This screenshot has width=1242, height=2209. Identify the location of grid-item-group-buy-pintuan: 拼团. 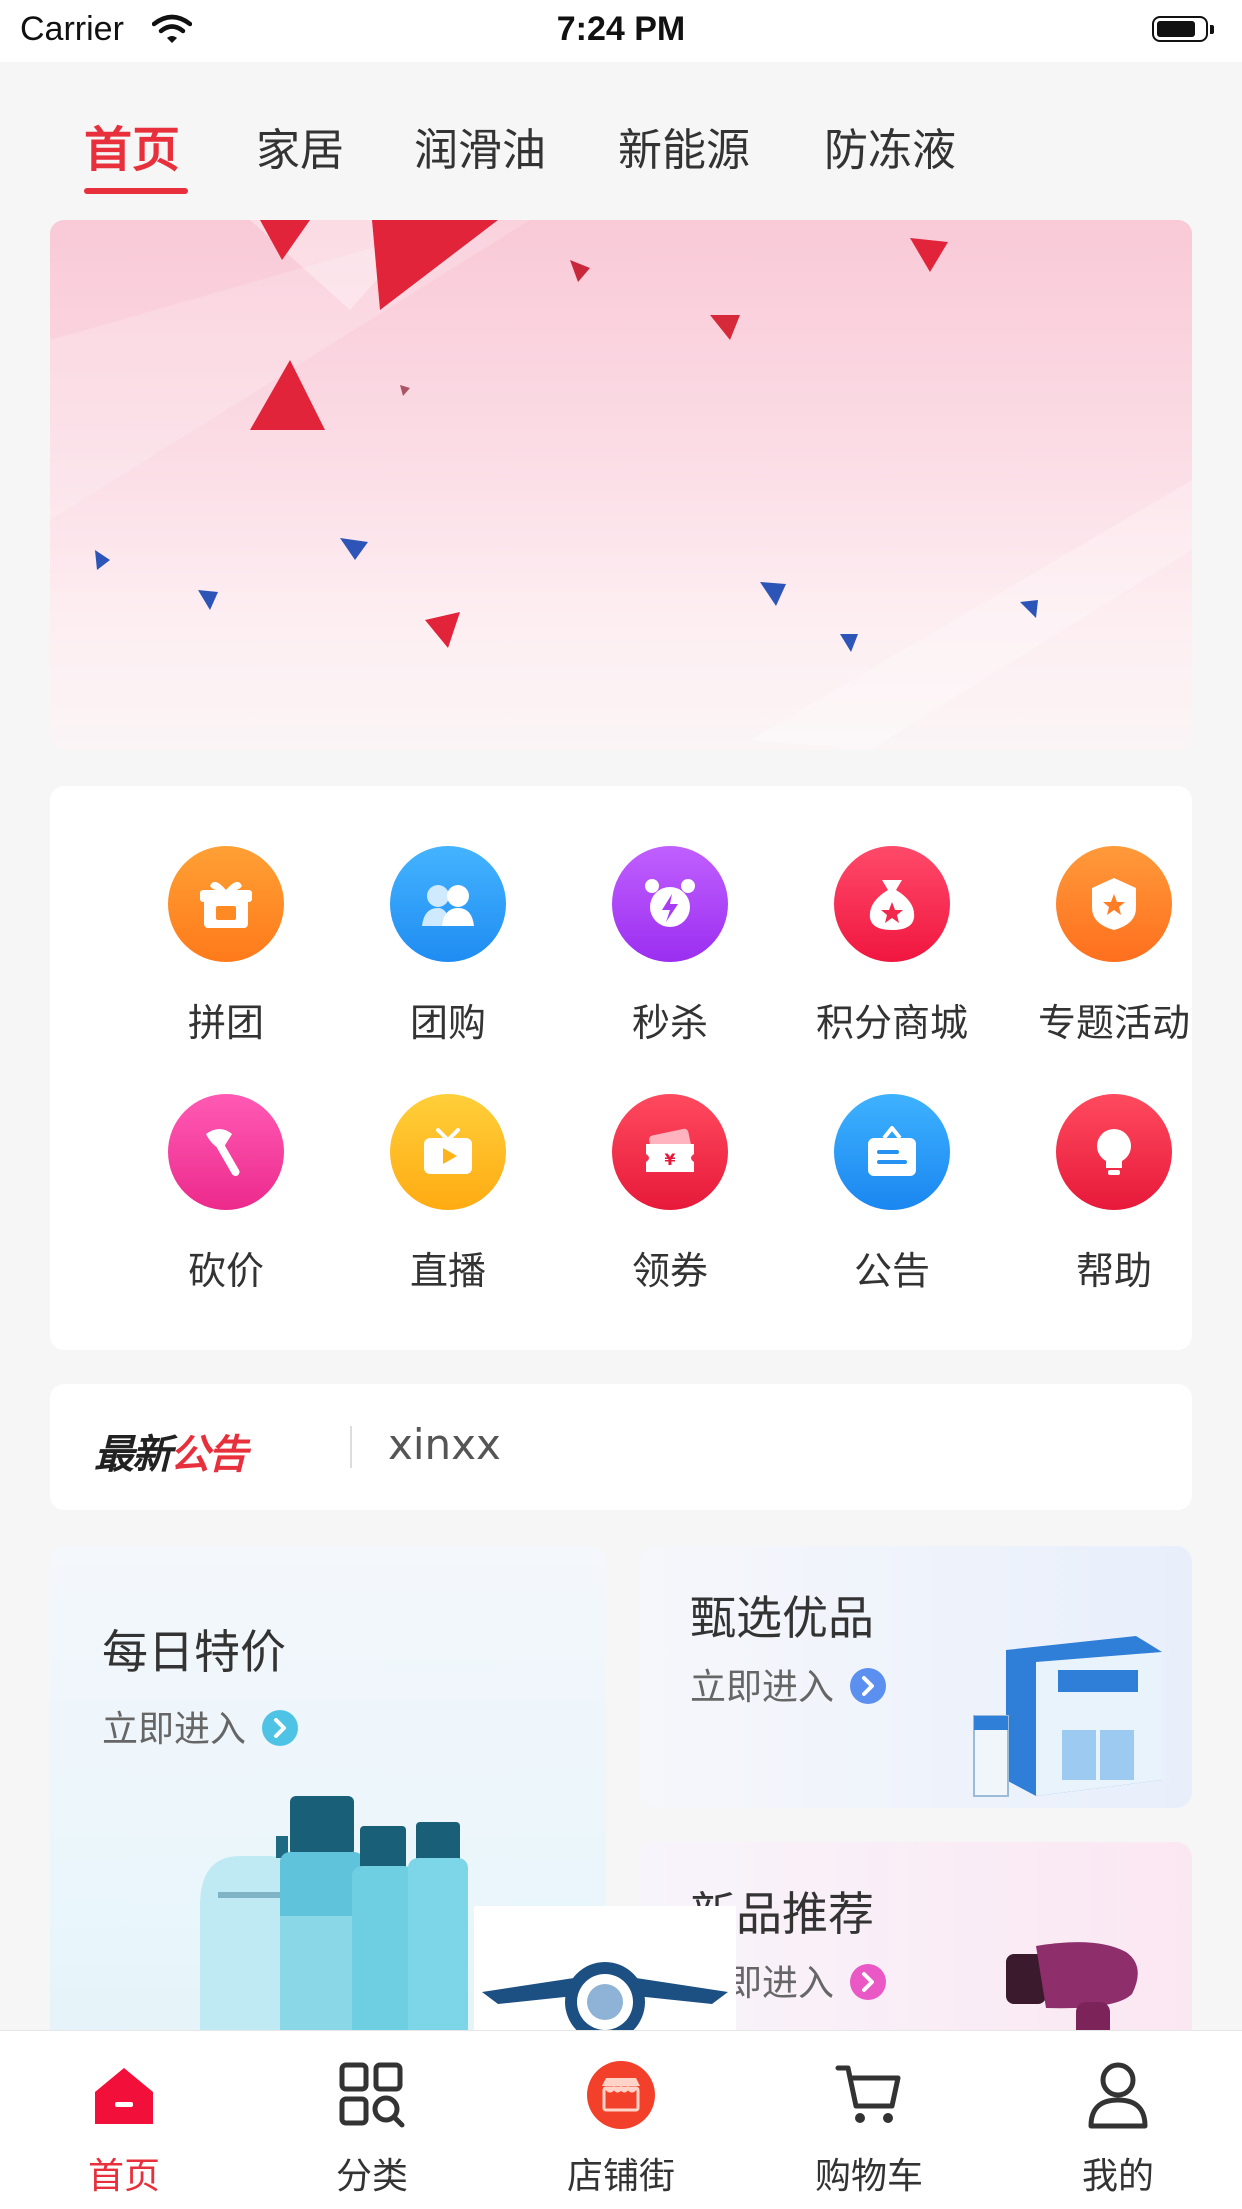
(226, 956).